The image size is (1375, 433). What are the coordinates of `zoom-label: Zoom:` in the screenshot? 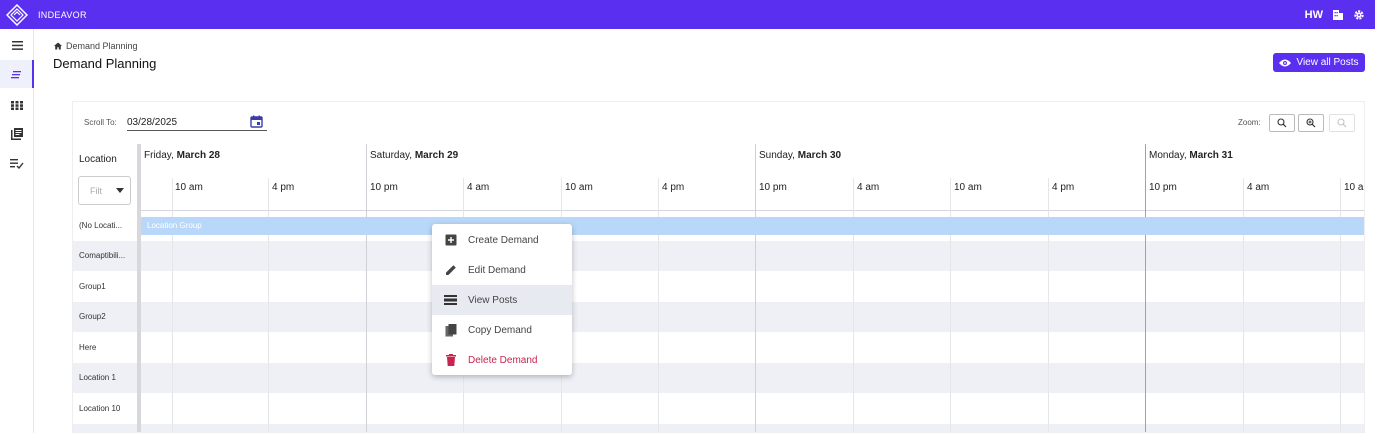 It's located at (1249, 122).